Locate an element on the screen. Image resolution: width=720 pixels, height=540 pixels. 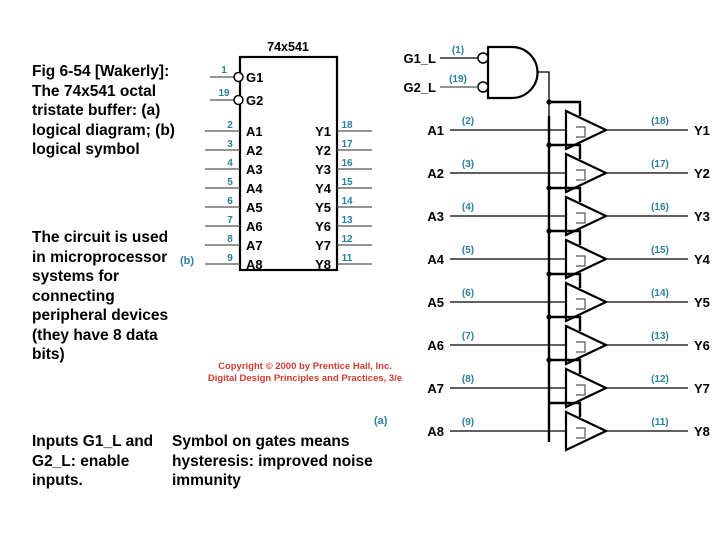
input-pin-number-A5: (6) is located at coordinates (468, 293).